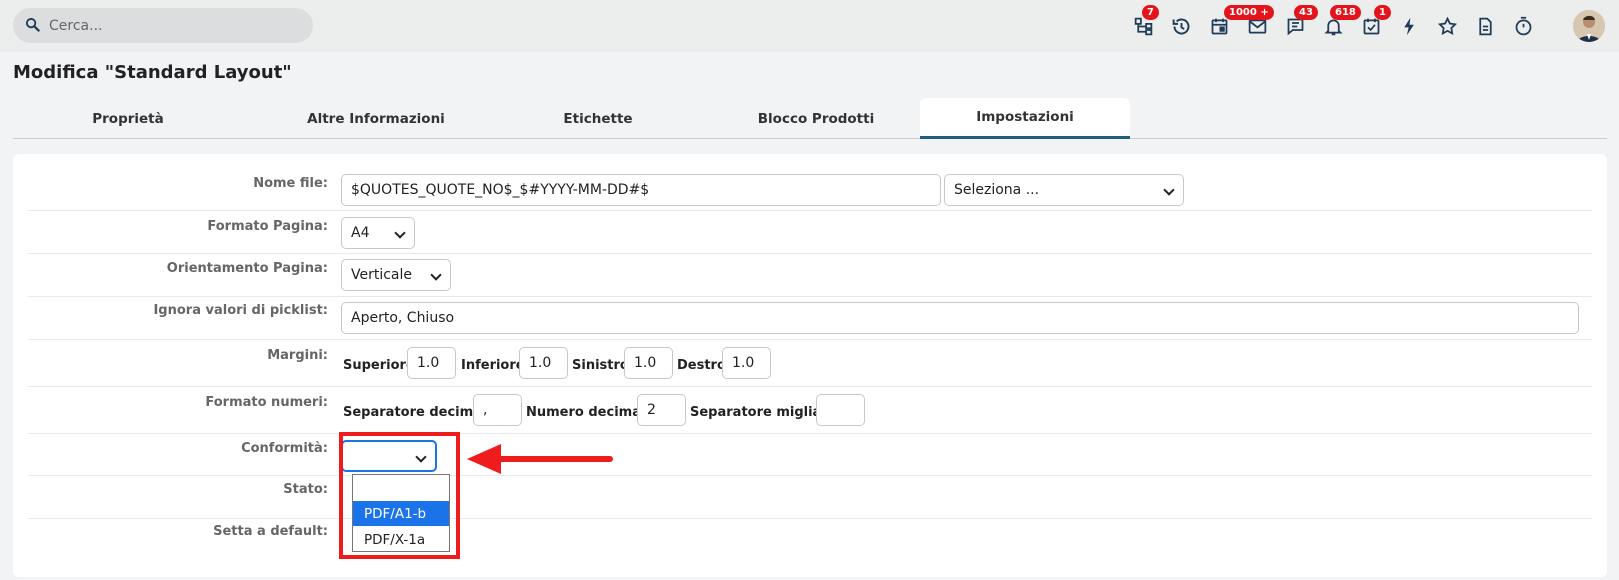 The image size is (1619, 580). Describe the element at coordinates (32, 26) in the screenshot. I see `search-icon` at that location.